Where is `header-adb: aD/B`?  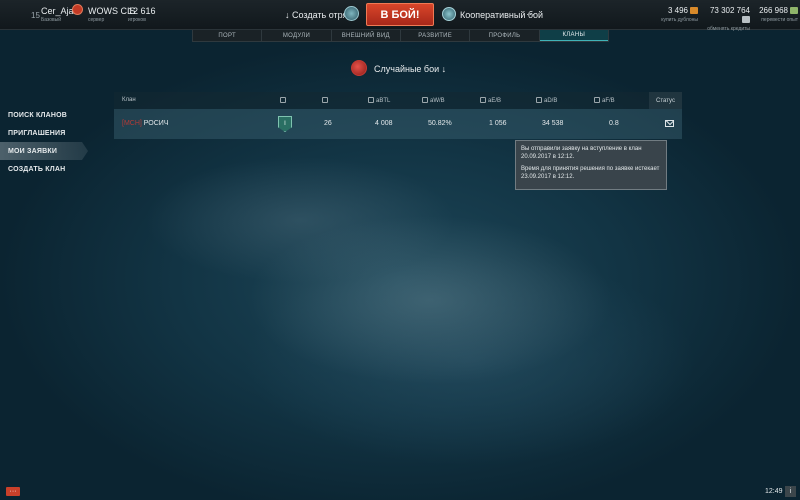
header-adb: aD/B is located at coordinates (546, 100).